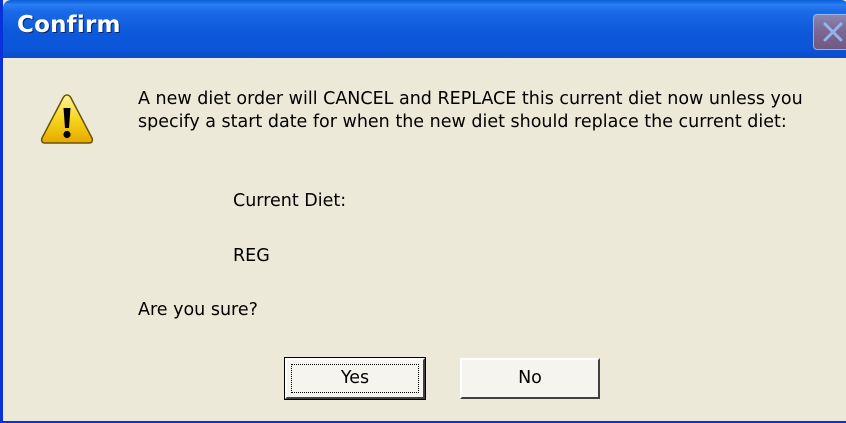 This screenshot has width=846, height=423. Describe the element at coordinates (833, 32) in the screenshot. I see `close-icon` at that location.